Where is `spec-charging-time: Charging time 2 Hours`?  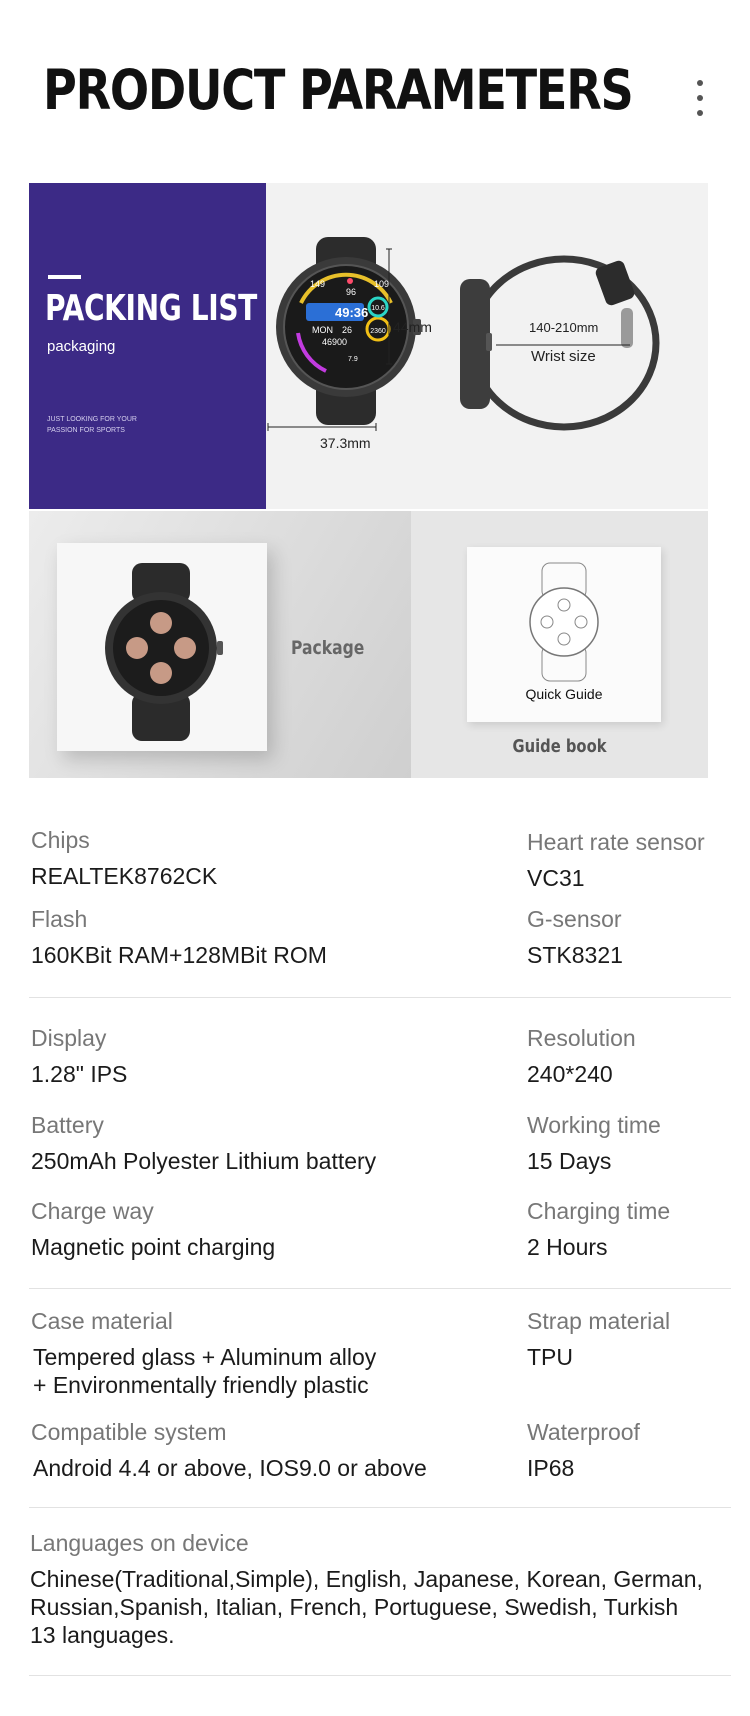
spec-charging-time: Charging time 2 Hours is located at coordinates (598, 1229).